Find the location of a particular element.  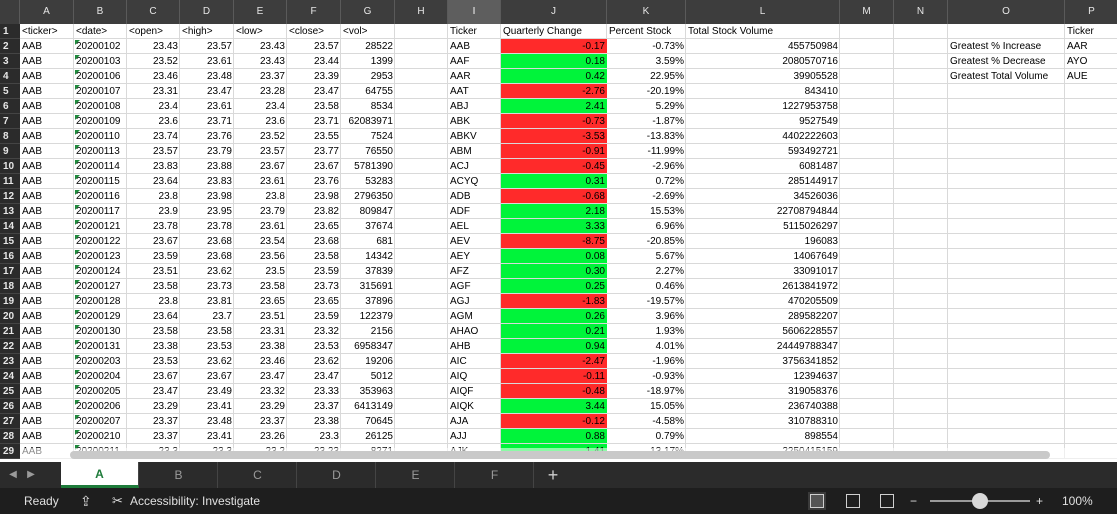

high-cell: 23.81 is located at coordinates (207, 301).